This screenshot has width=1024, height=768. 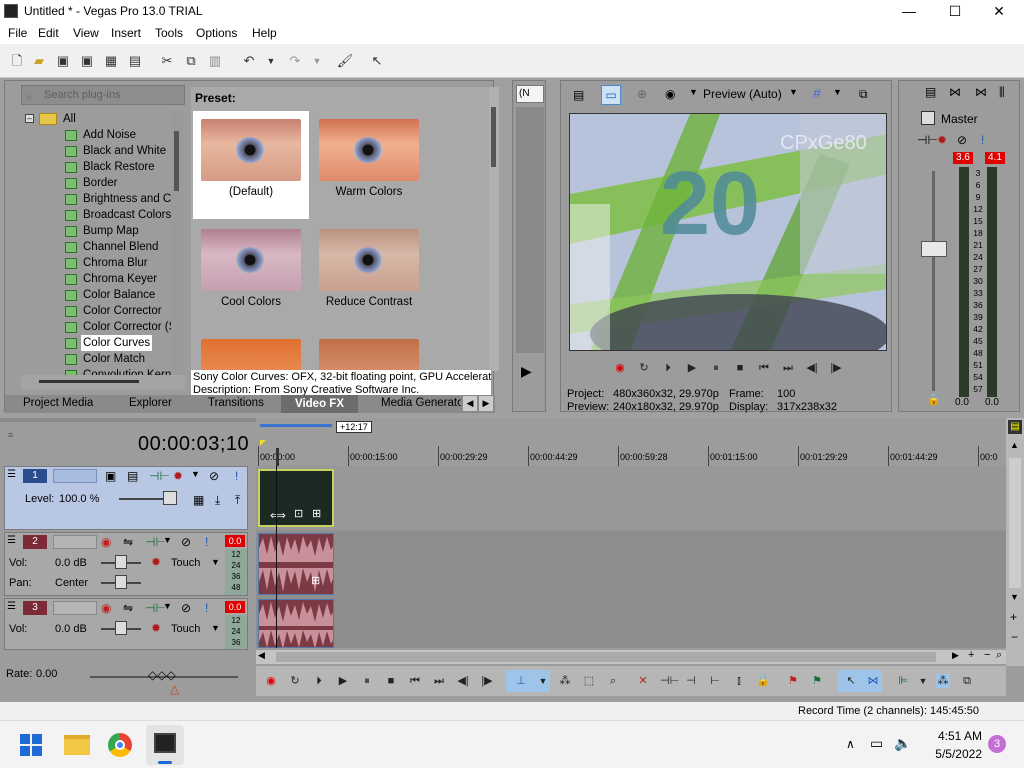 I want to click on undo-icon: ↶, so click(x=249, y=61).